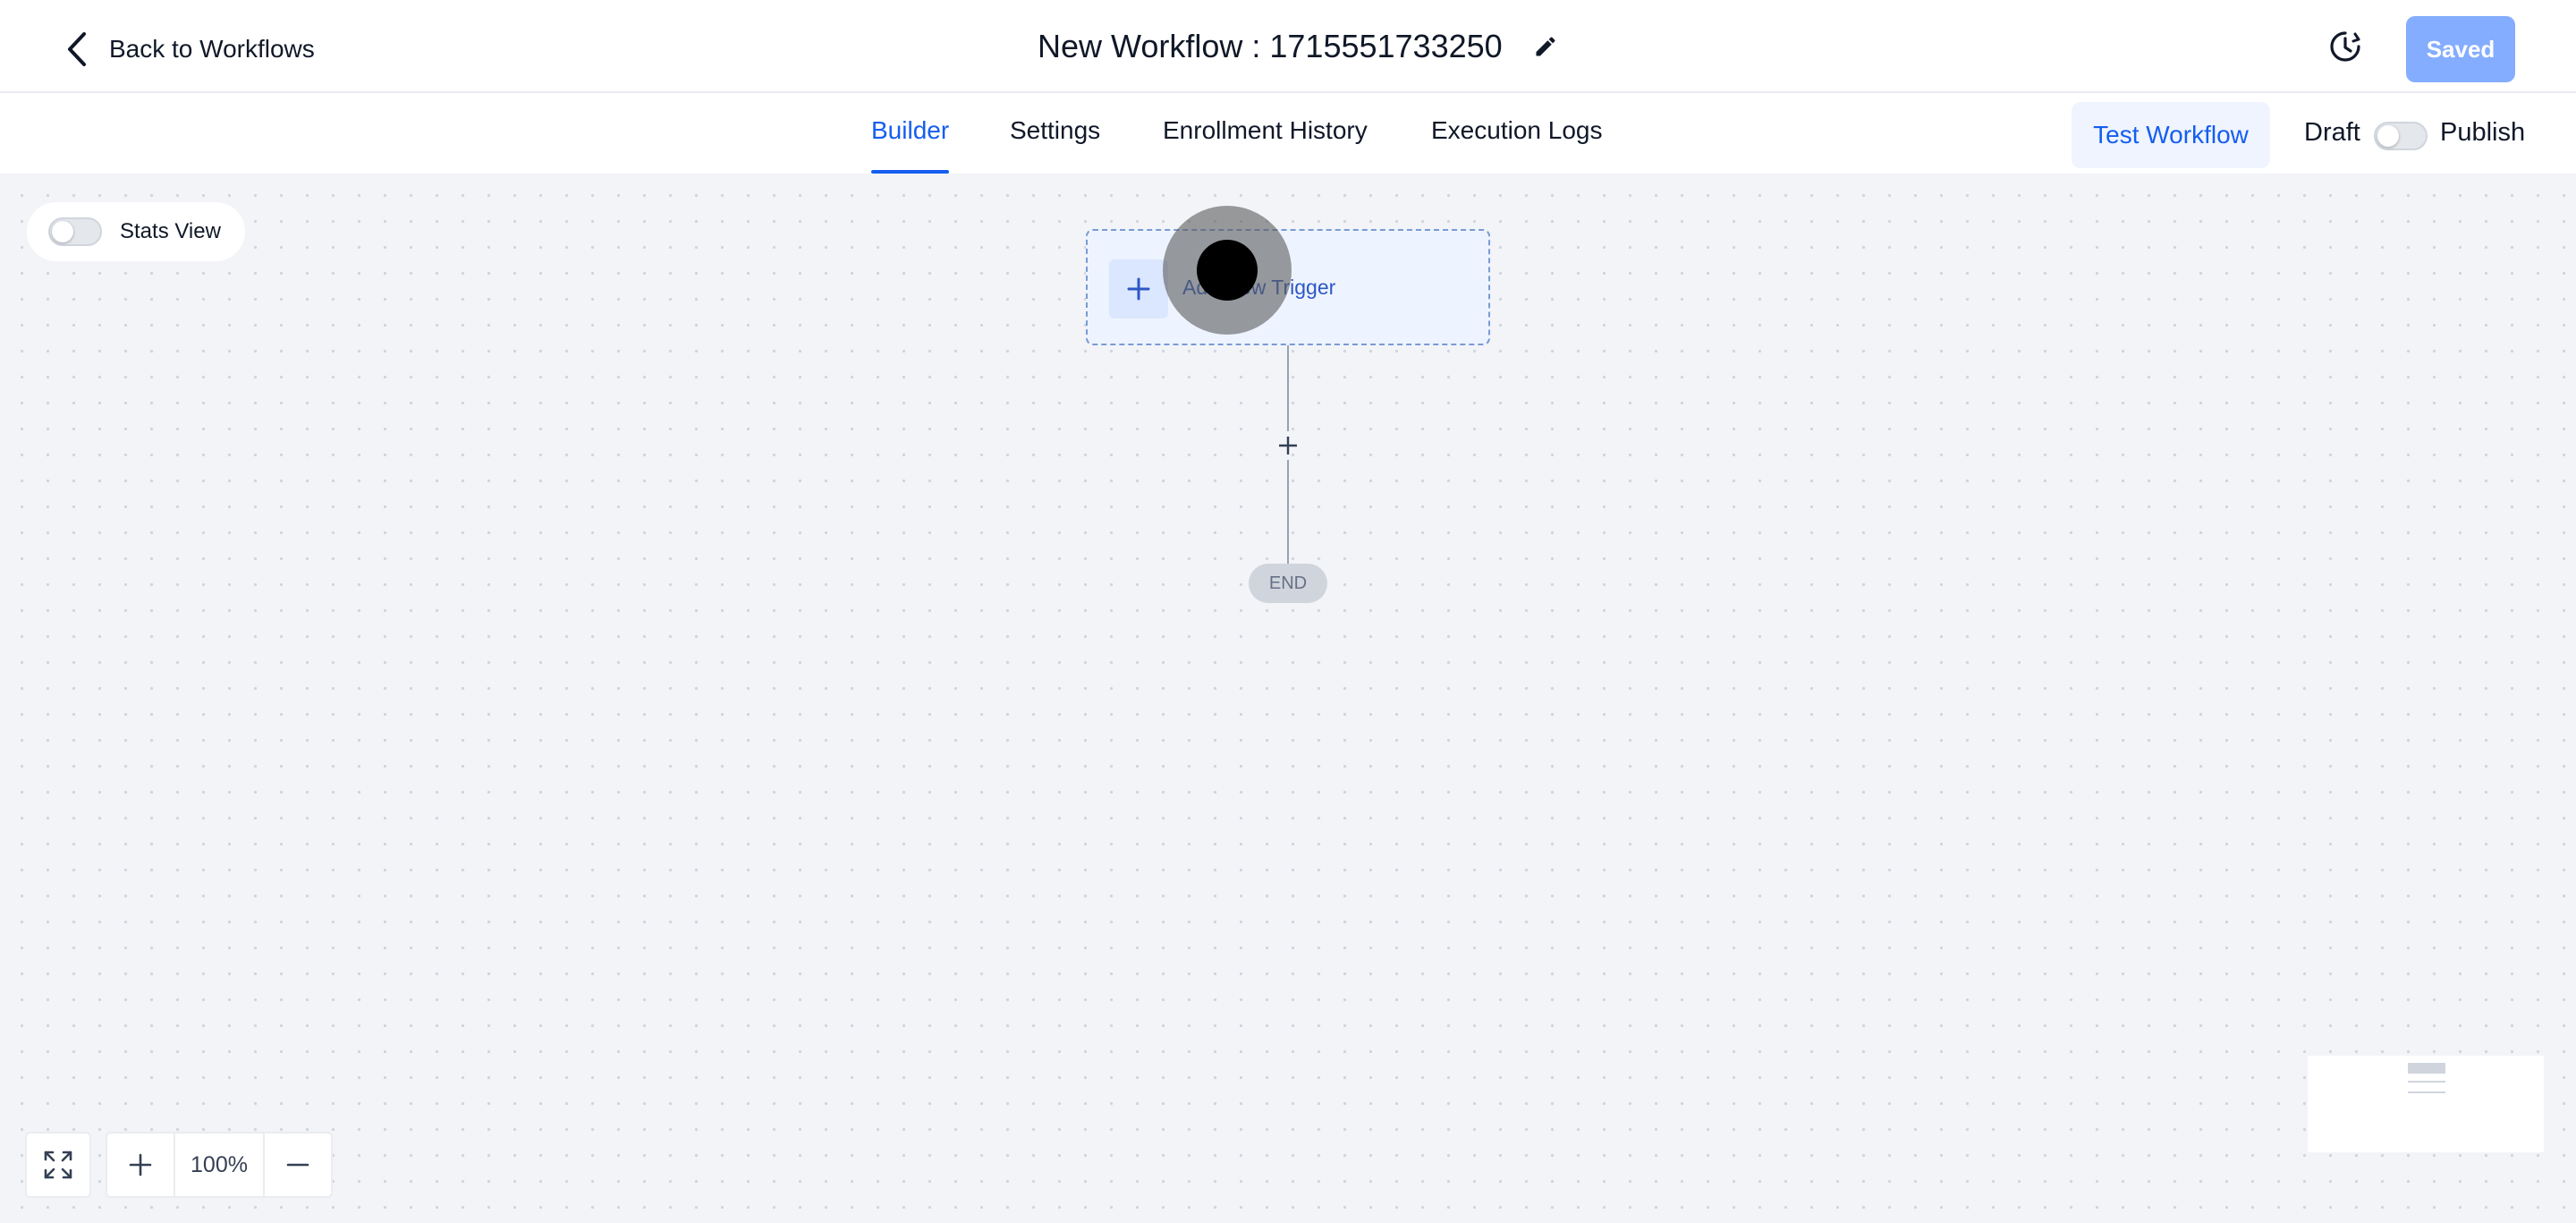 The image size is (2576, 1223). I want to click on zoom-controls: 100%, so click(219, 1165).